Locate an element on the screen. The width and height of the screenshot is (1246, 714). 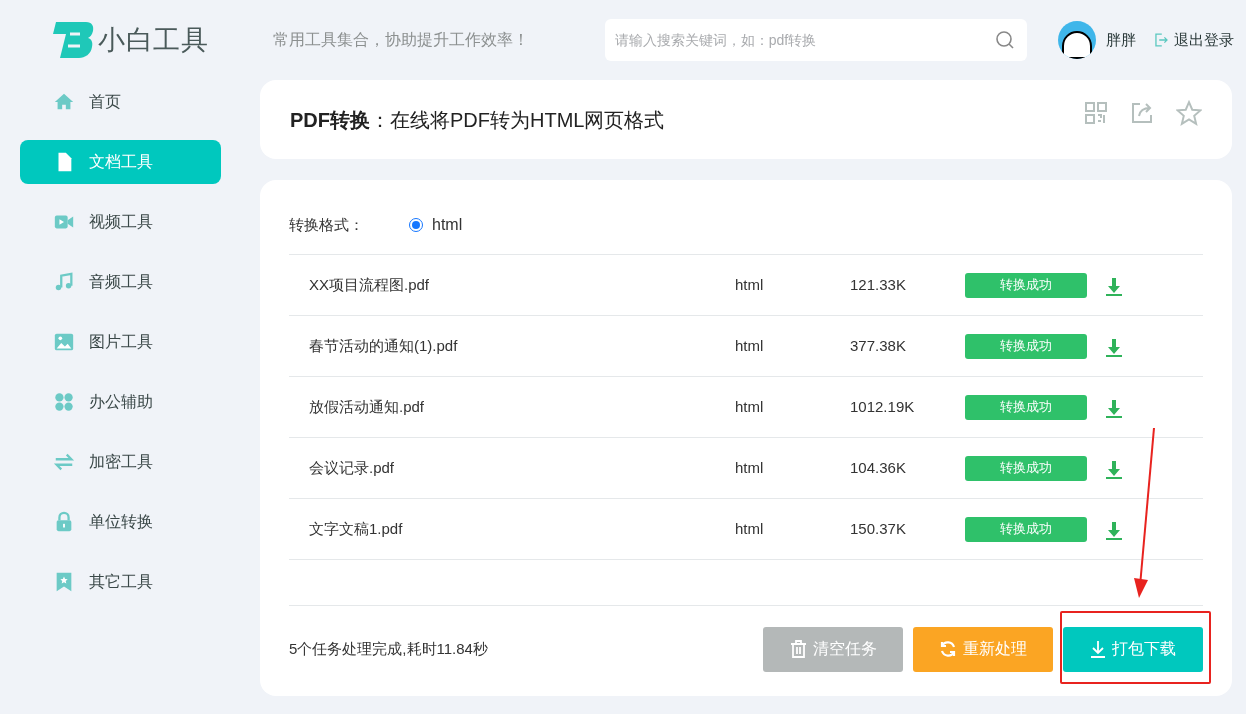
summary-text: 5个任务处理完成,耗时11.84秒 is located at coordinates (388, 648).